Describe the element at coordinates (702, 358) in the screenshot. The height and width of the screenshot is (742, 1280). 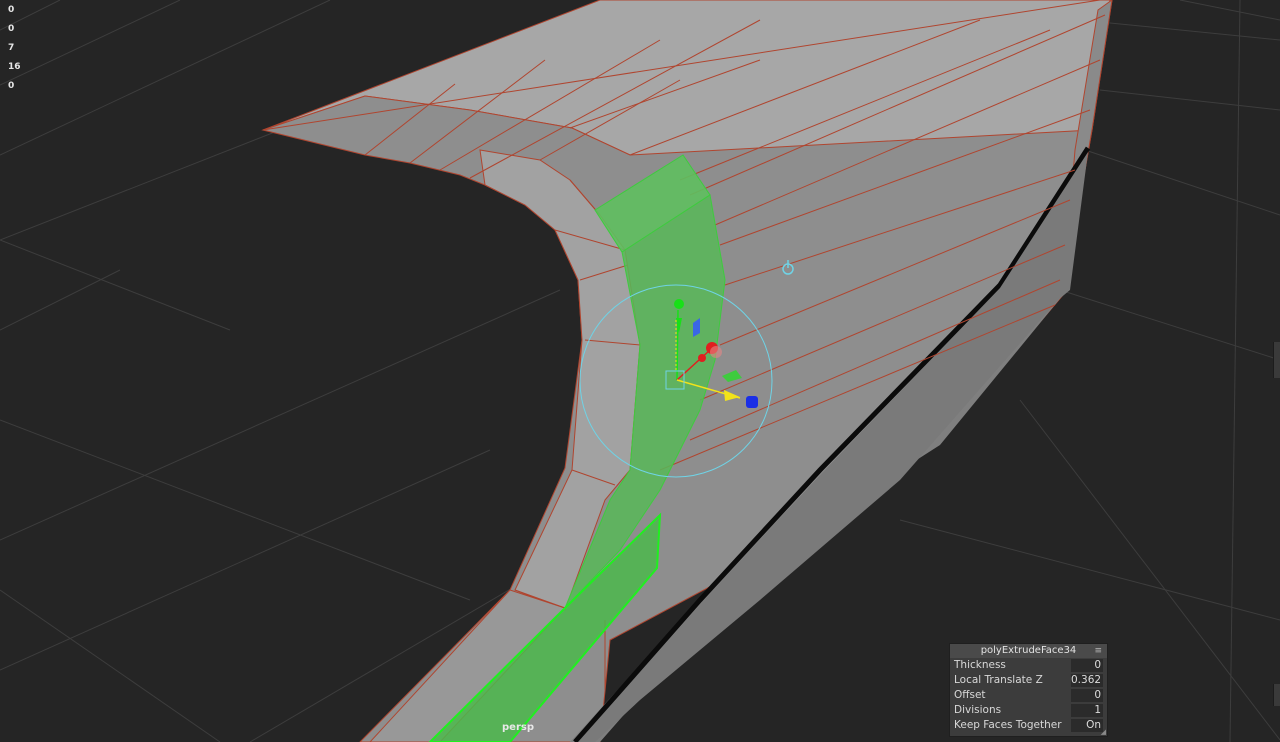
I see `axis-x-cone` at that location.